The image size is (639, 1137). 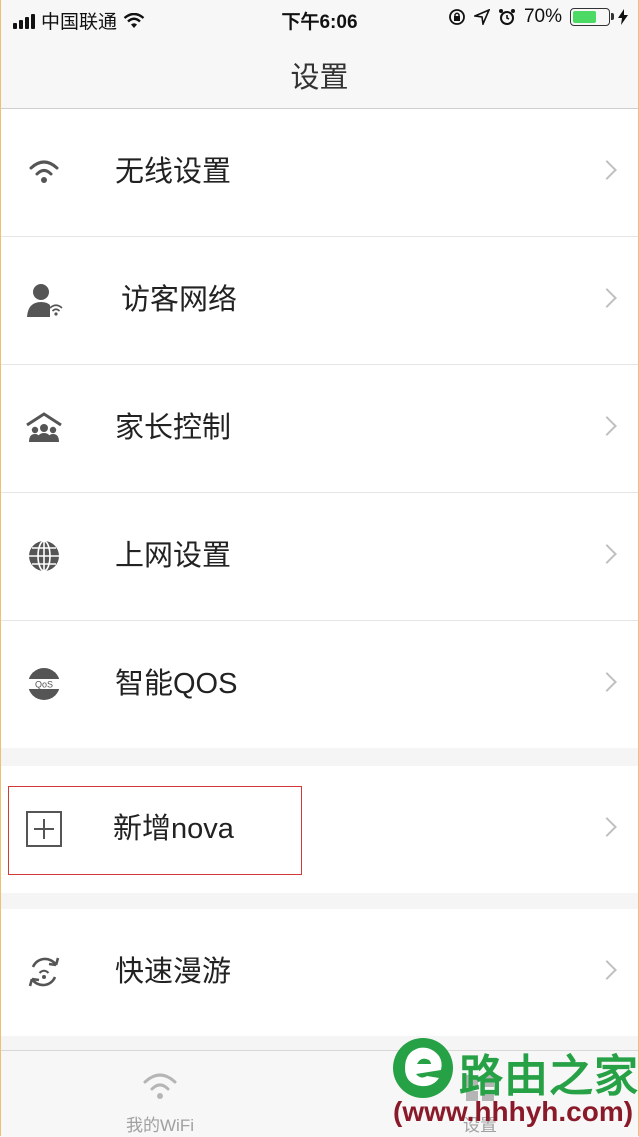 I want to click on watermark: 路由之家 (www.hhhyh.com), so click(x=515, y=1086).